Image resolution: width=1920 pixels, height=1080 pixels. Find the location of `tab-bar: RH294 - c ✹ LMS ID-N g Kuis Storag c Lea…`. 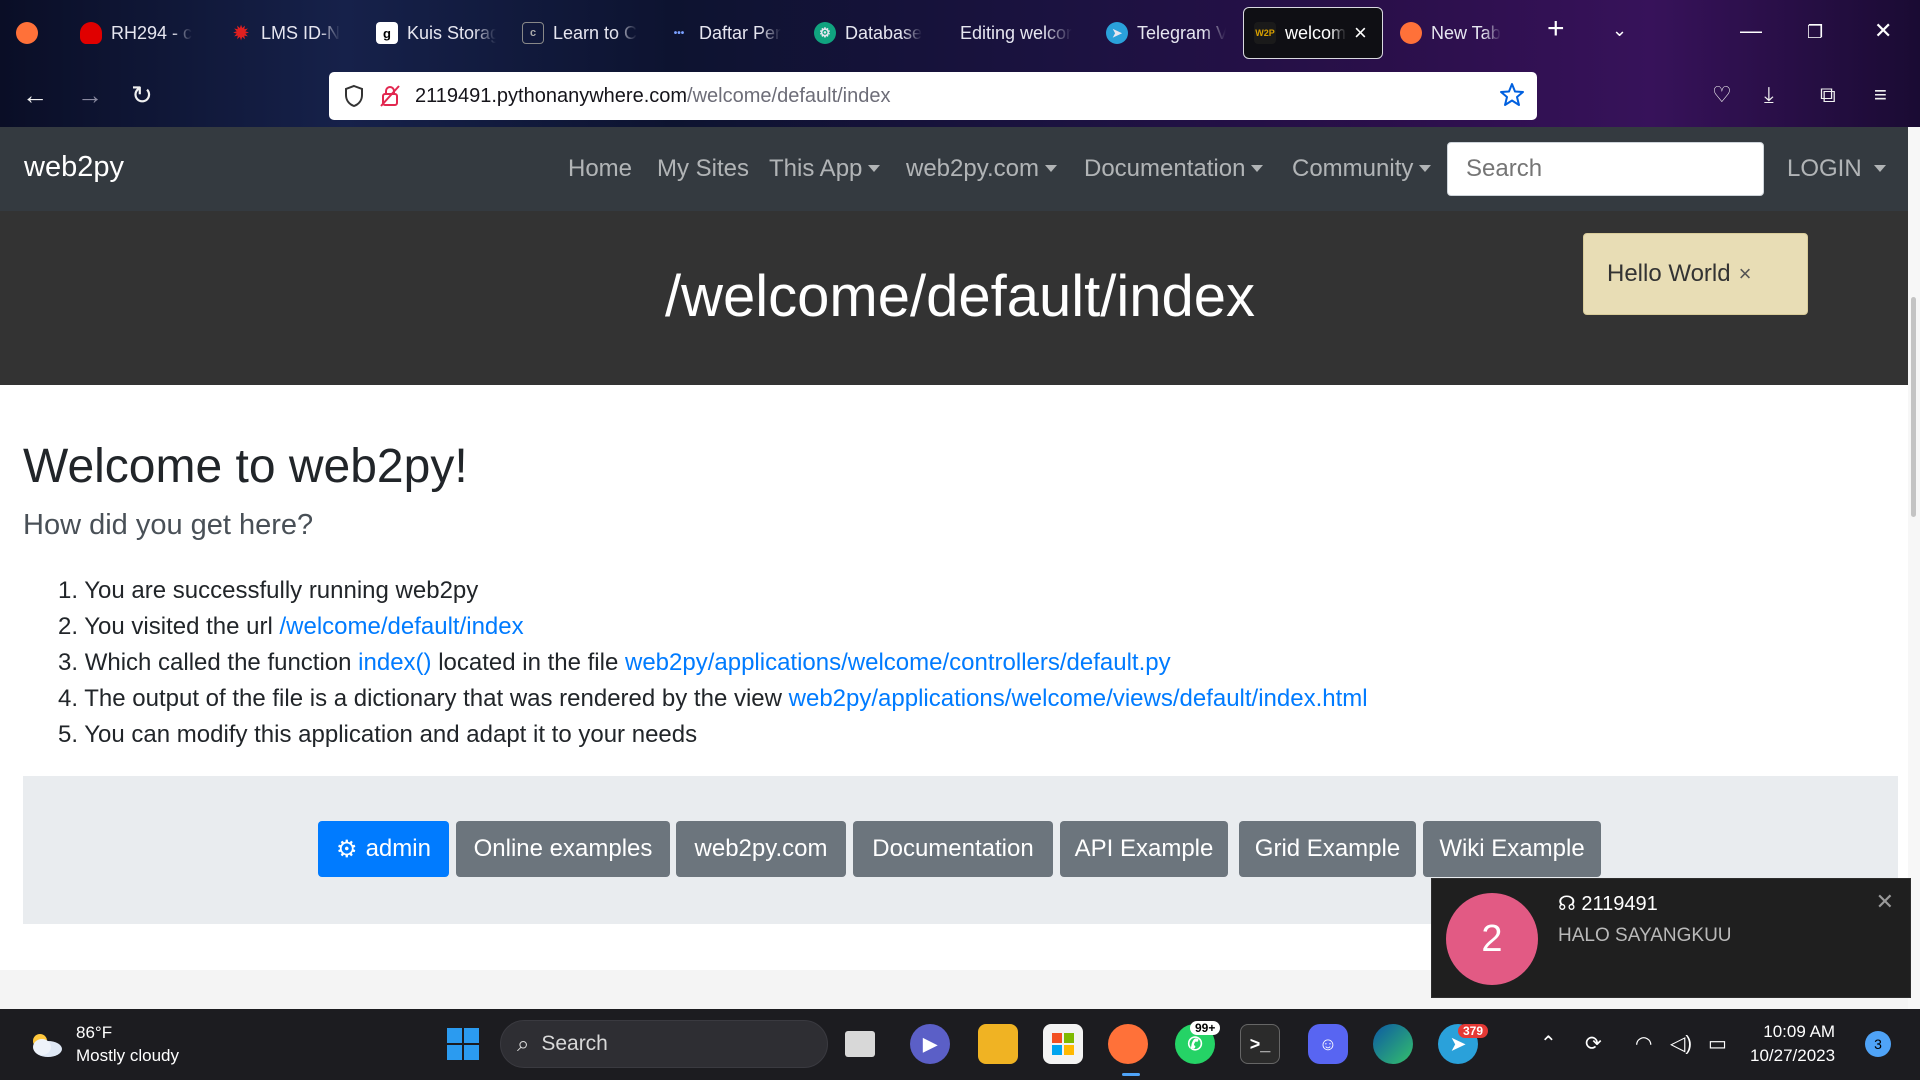

tab-bar: RH294 - c ✹ LMS ID-N g Kuis Storag c Lea… is located at coordinates (960, 33).